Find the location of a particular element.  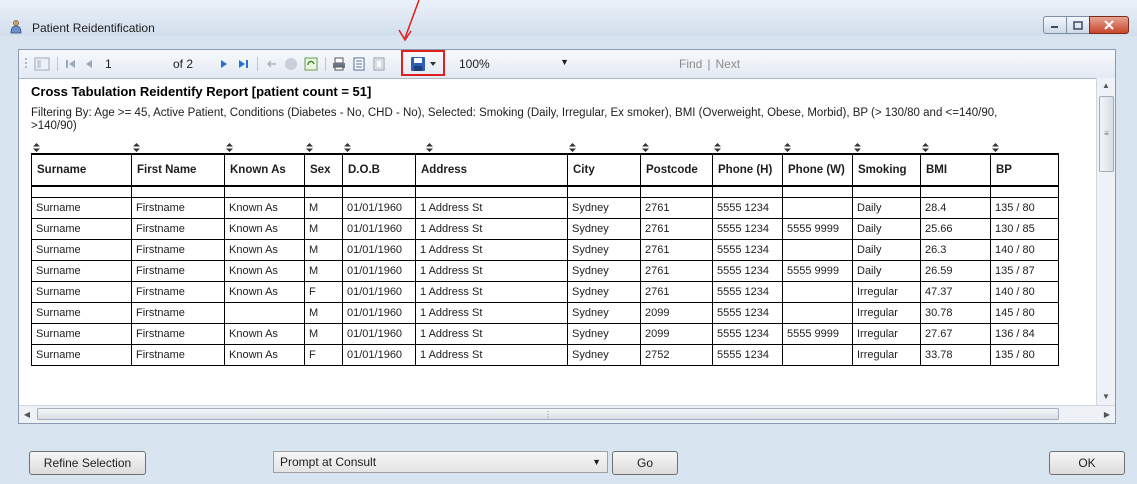

previous-page-button is located at coordinates (89, 64).